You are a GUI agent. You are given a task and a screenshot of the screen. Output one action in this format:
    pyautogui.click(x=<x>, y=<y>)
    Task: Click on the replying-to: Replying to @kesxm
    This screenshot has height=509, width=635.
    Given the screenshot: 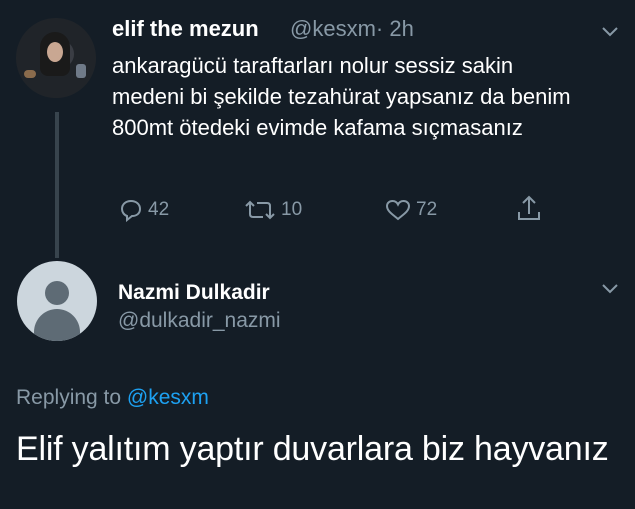 What is the action you would take?
    pyautogui.click(x=112, y=398)
    